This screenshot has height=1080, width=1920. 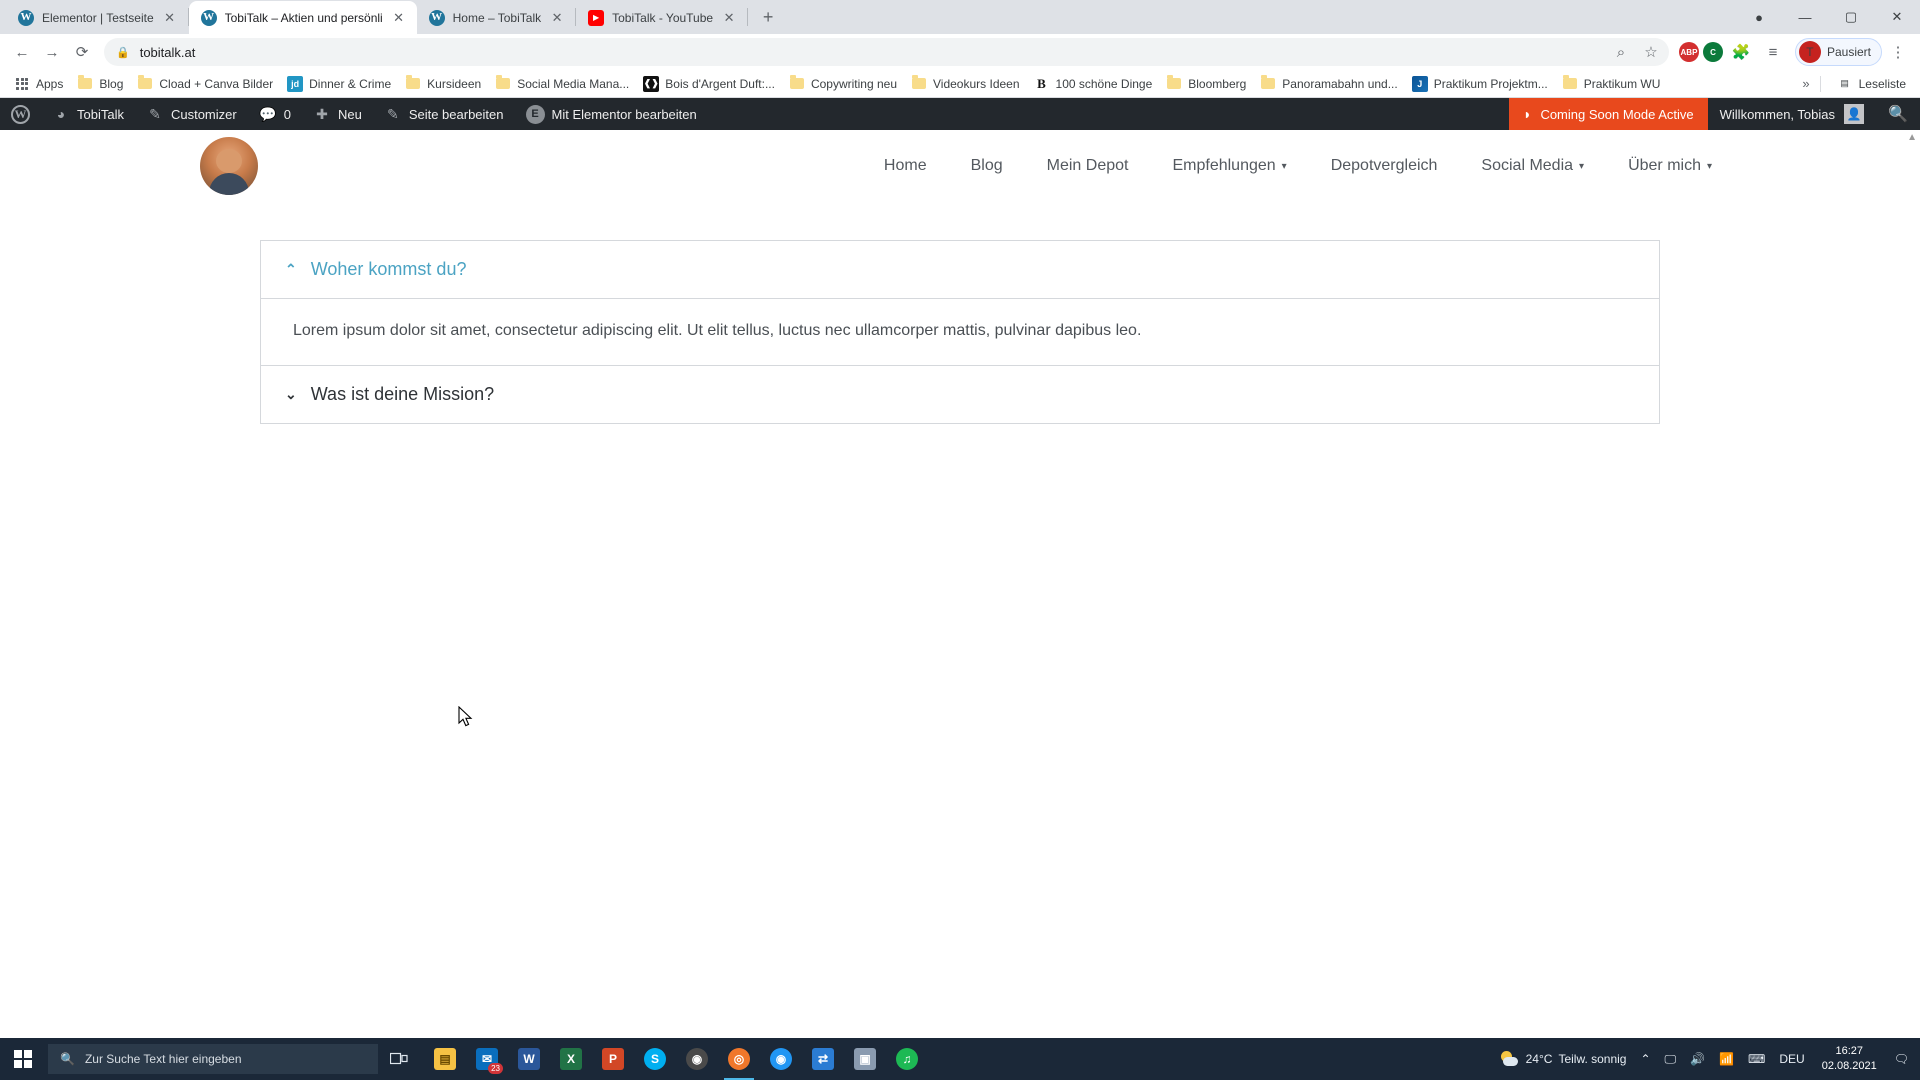 I want to click on weather-widget: 24°C Teilw. sonnig, so click(x=1563, y=1059).